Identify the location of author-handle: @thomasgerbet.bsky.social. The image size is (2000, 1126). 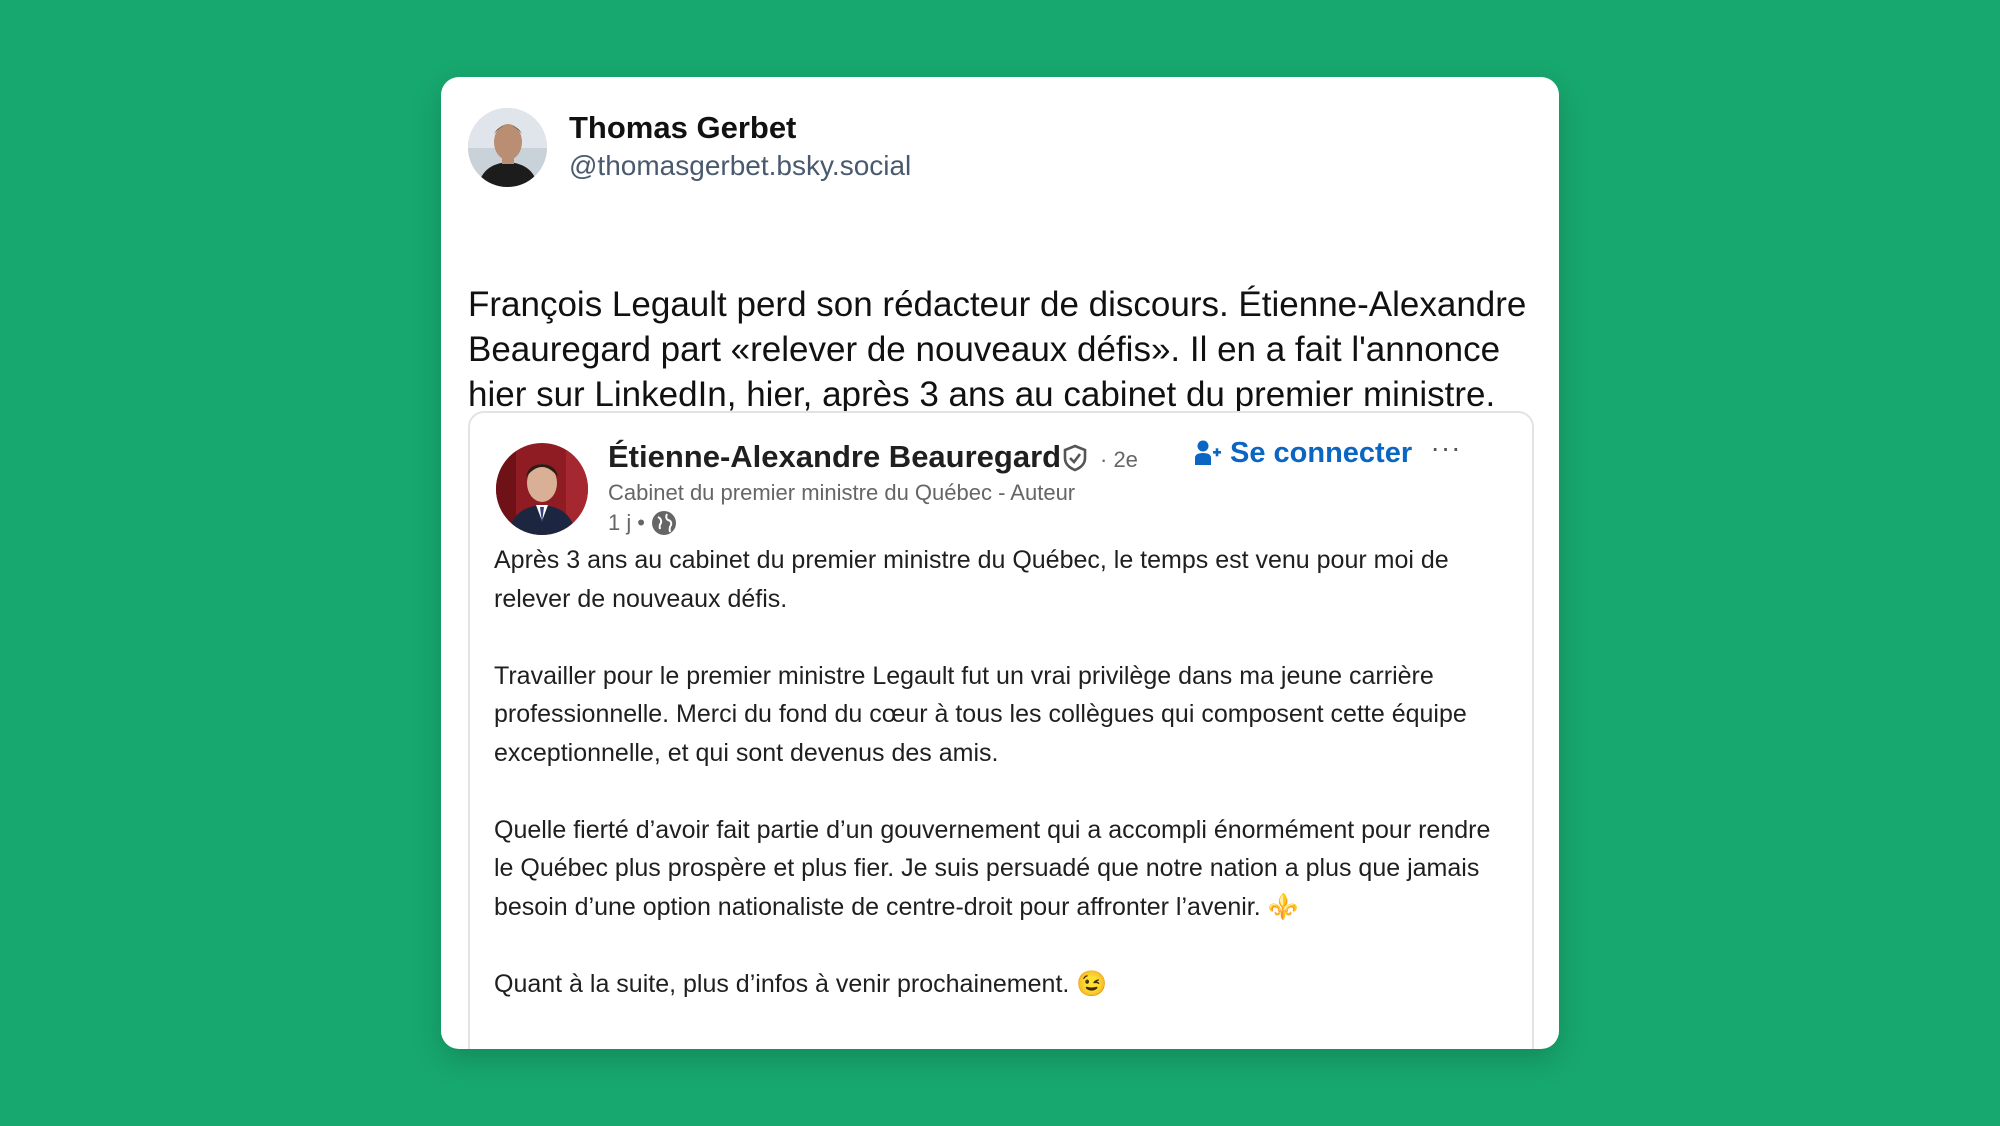
(740, 166).